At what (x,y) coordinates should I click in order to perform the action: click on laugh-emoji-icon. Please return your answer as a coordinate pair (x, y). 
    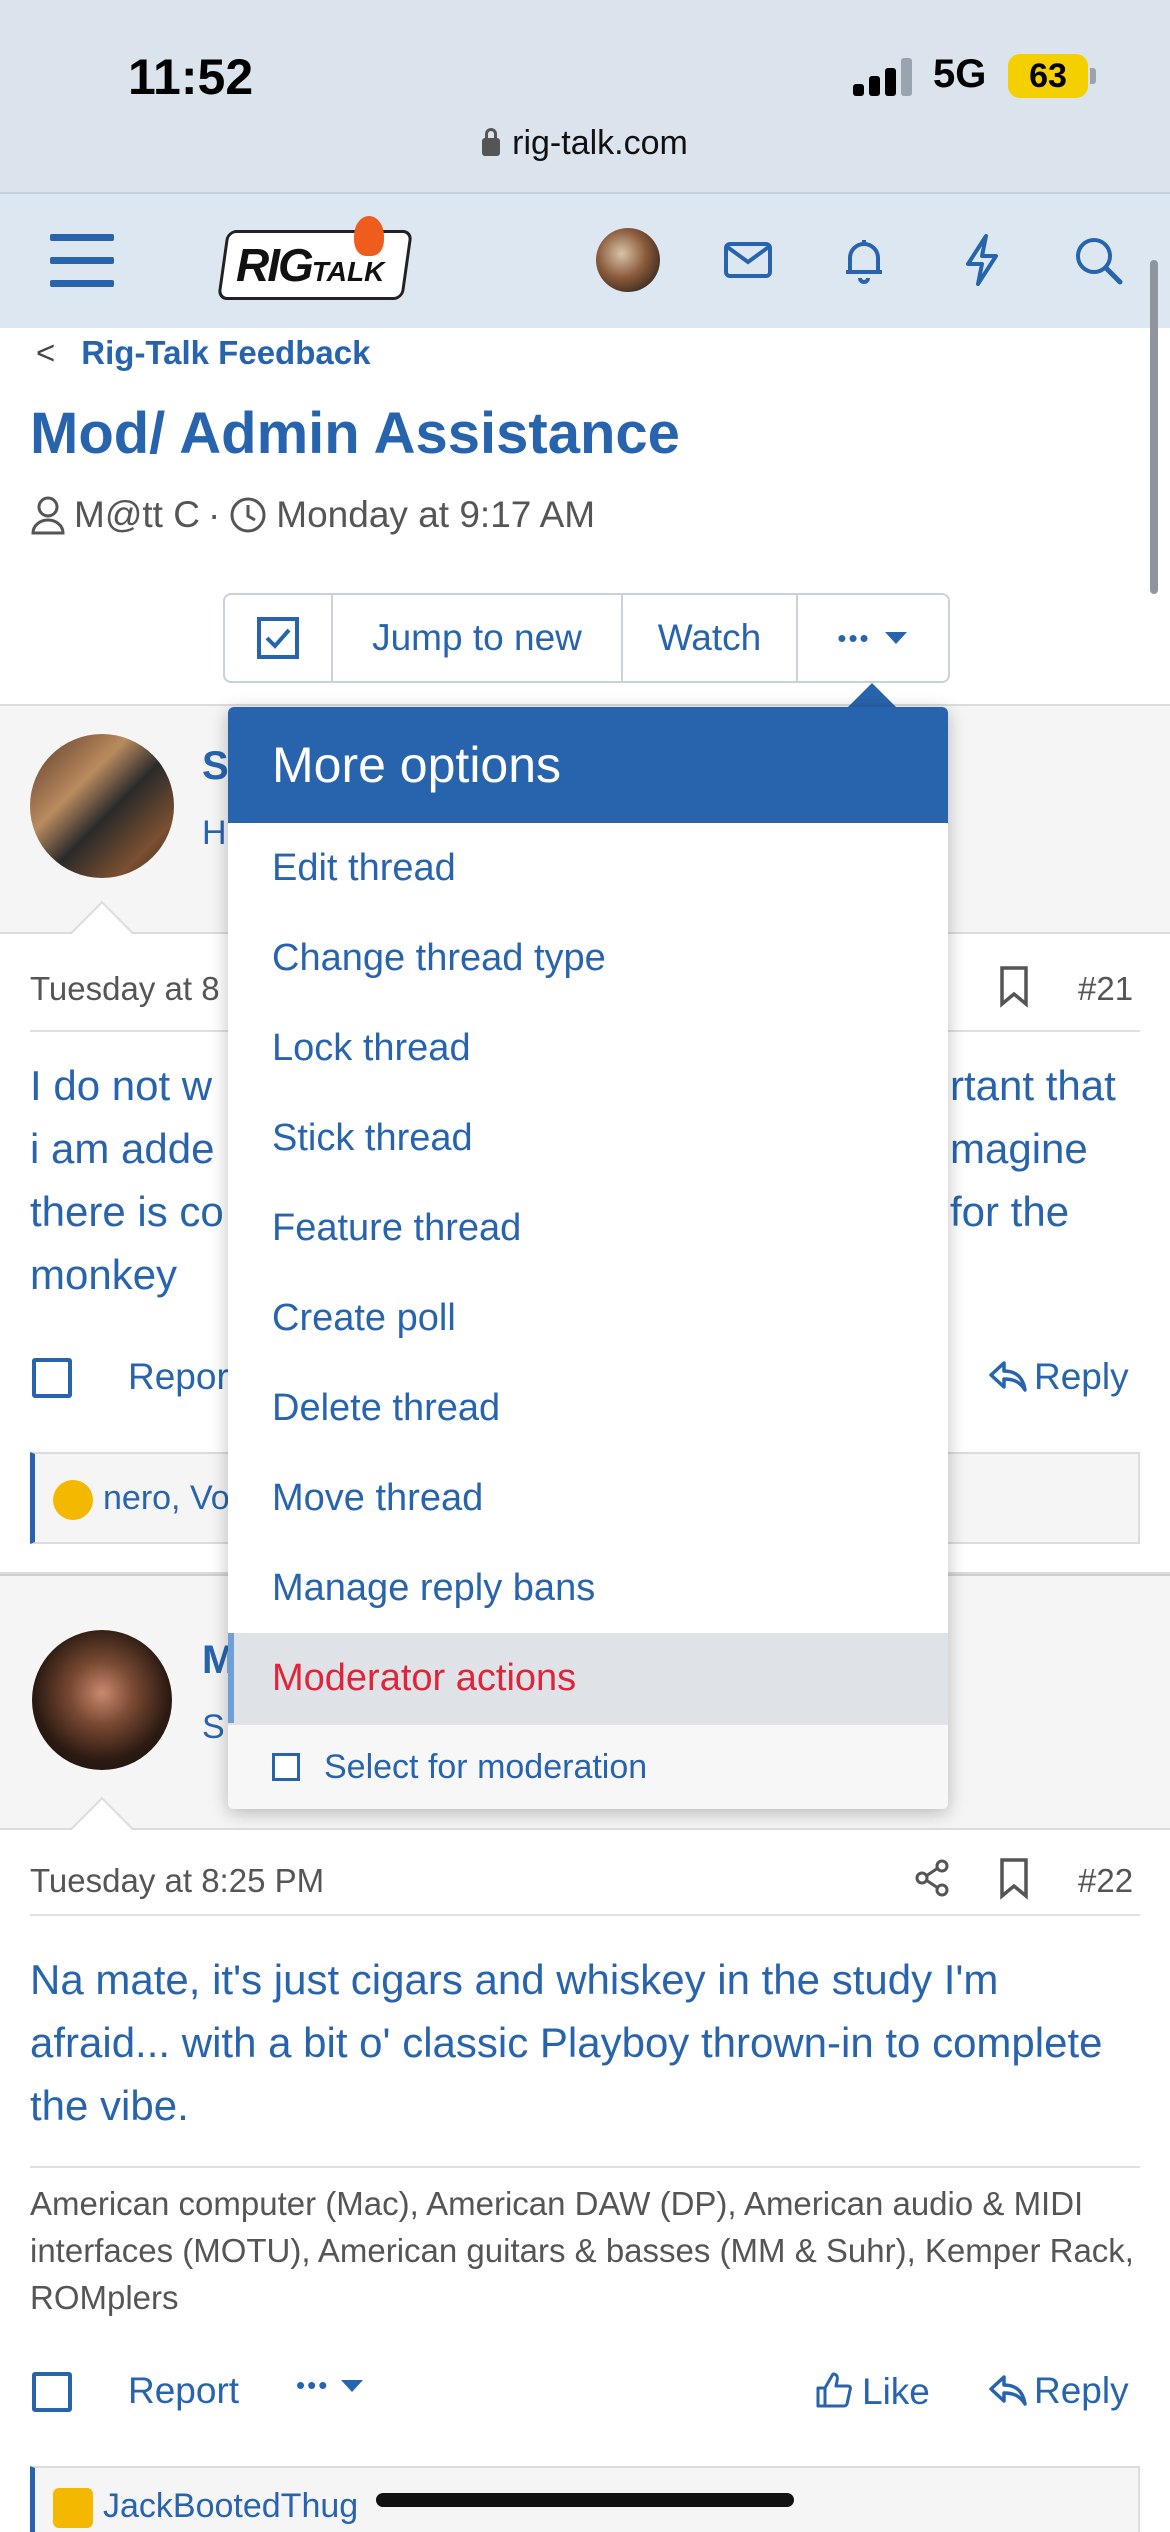
    Looking at the image, I should click on (73, 1500).